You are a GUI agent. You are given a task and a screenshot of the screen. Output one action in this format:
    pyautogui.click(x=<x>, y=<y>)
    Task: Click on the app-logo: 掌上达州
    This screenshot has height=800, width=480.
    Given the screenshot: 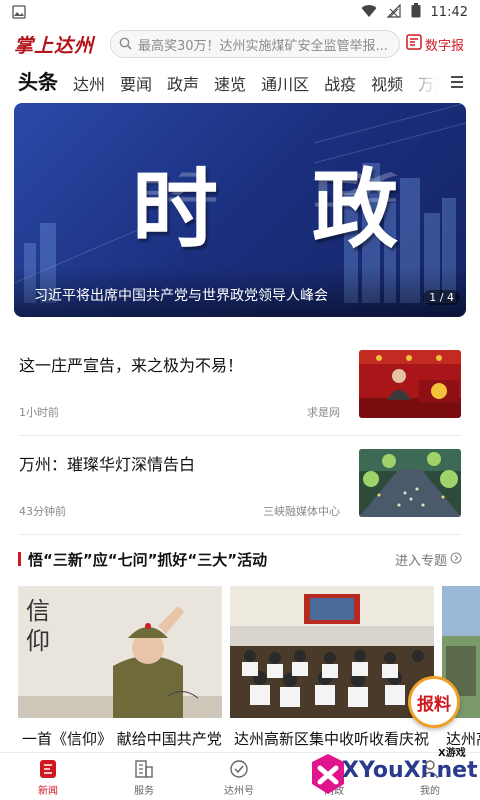 What is the action you would take?
    pyautogui.click(x=54, y=44)
    